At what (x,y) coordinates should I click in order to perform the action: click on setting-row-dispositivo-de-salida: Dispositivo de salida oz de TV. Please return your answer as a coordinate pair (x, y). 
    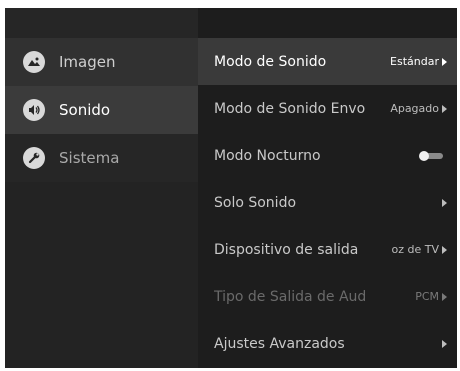
    Looking at the image, I should click on (327, 249).